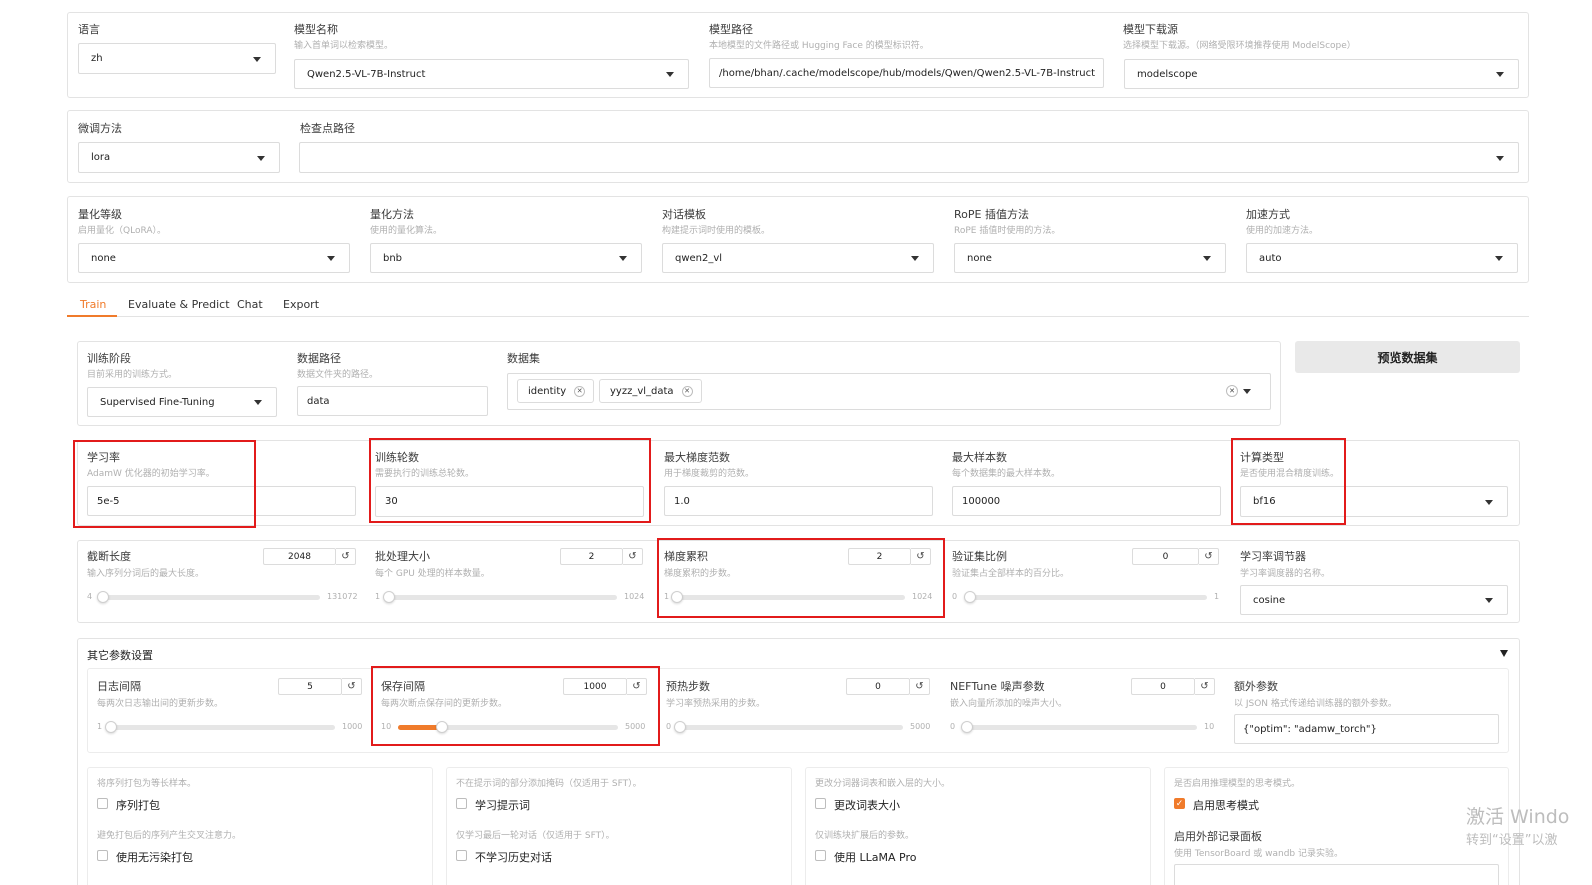 This screenshot has width=1592, height=885. Describe the element at coordinates (120, 655) in the screenshot. I see `extra-settings-title: 其它参数设置` at that location.